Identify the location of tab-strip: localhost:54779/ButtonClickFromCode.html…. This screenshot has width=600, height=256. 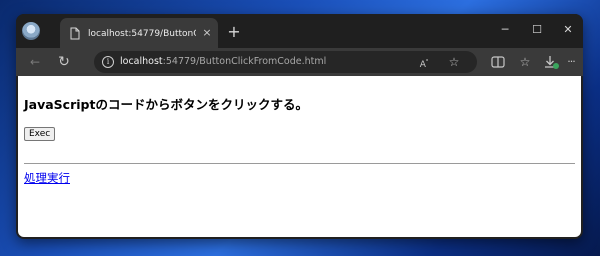
(299, 31).